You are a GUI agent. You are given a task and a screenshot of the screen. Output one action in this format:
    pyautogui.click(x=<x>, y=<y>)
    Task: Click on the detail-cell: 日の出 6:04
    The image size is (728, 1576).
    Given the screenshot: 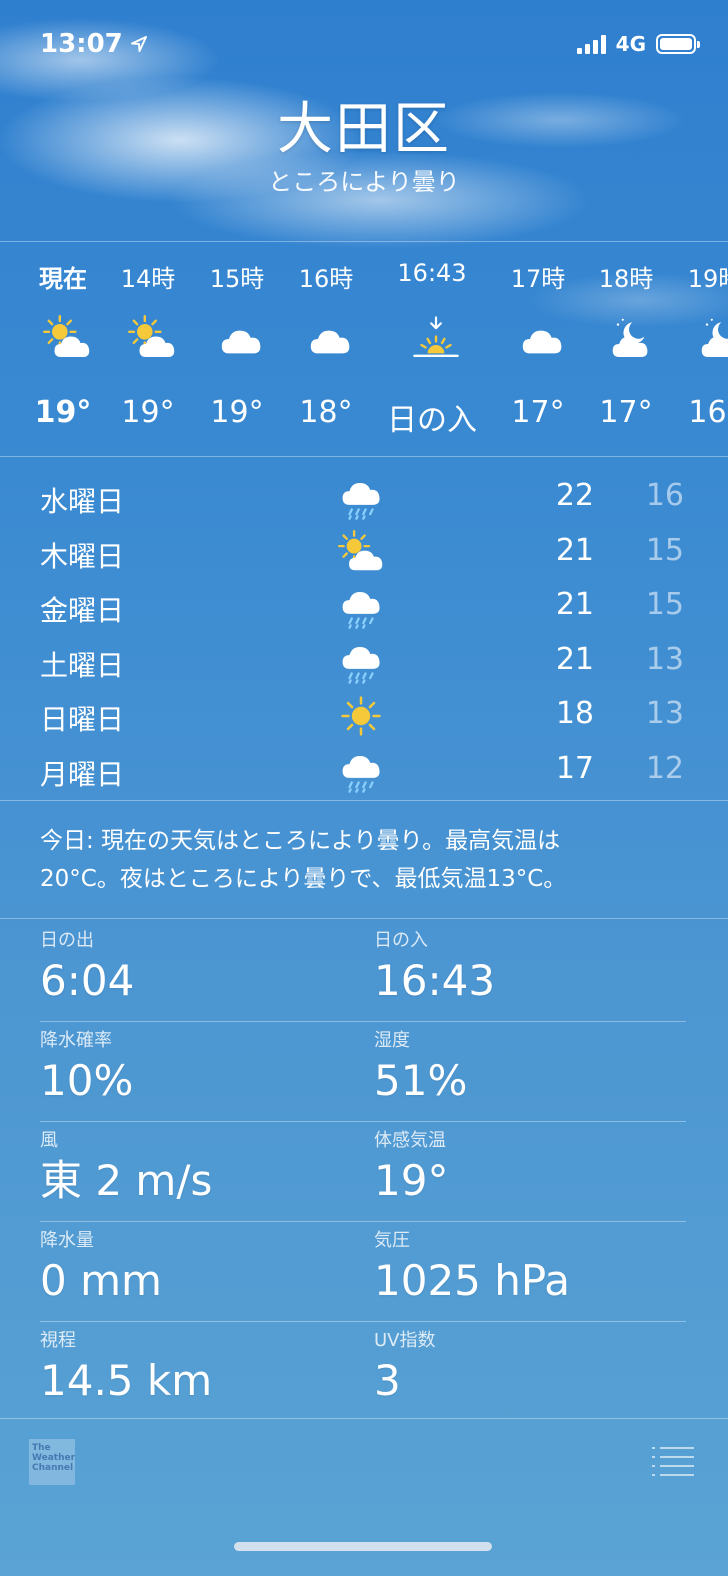 What is the action you would take?
    pyautogui.click(x=200, y=969)
    